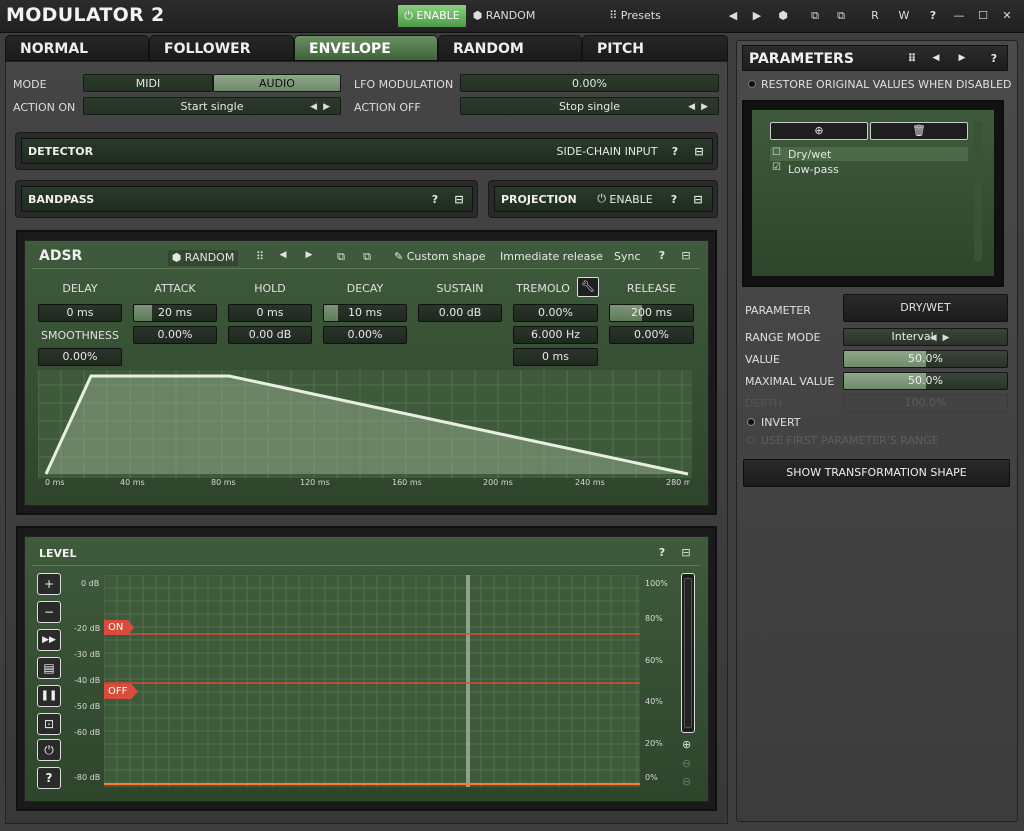  I want to click on projection-header: PROJECTION ⏻ ENABLE ? ⊟, so click(603, 199).